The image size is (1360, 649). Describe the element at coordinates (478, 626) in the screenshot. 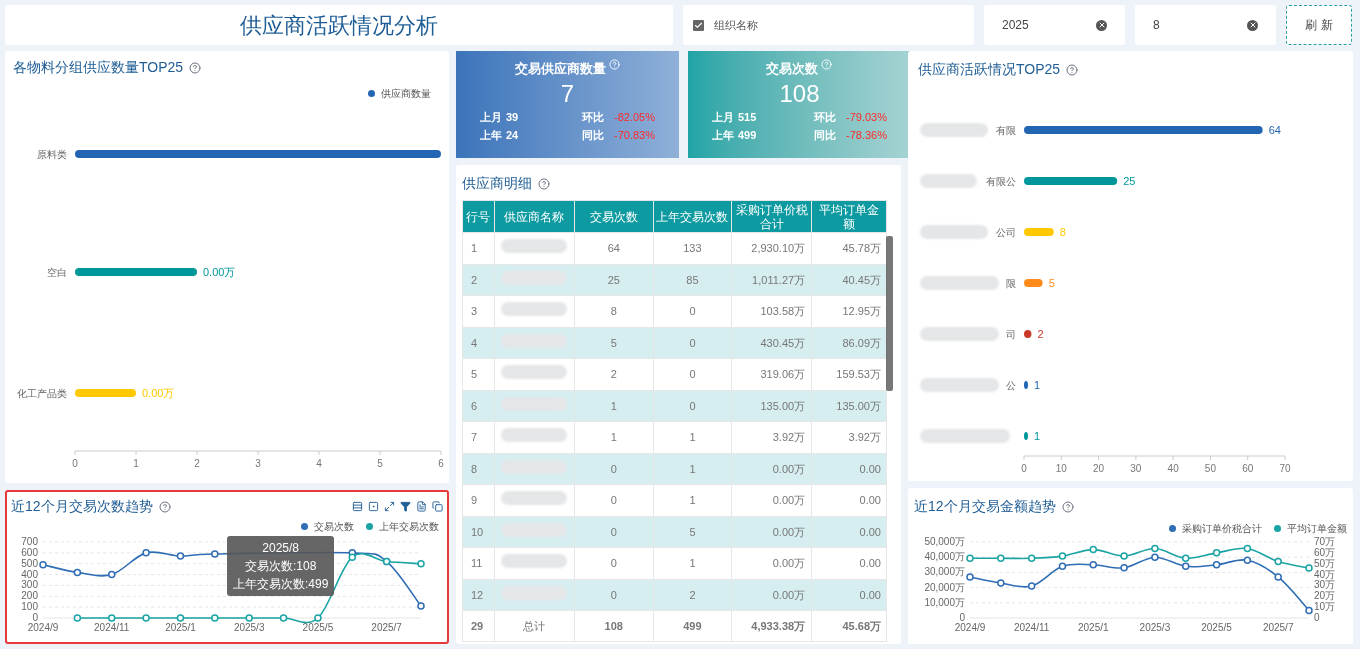

I see `table-cell: 29` at that location.